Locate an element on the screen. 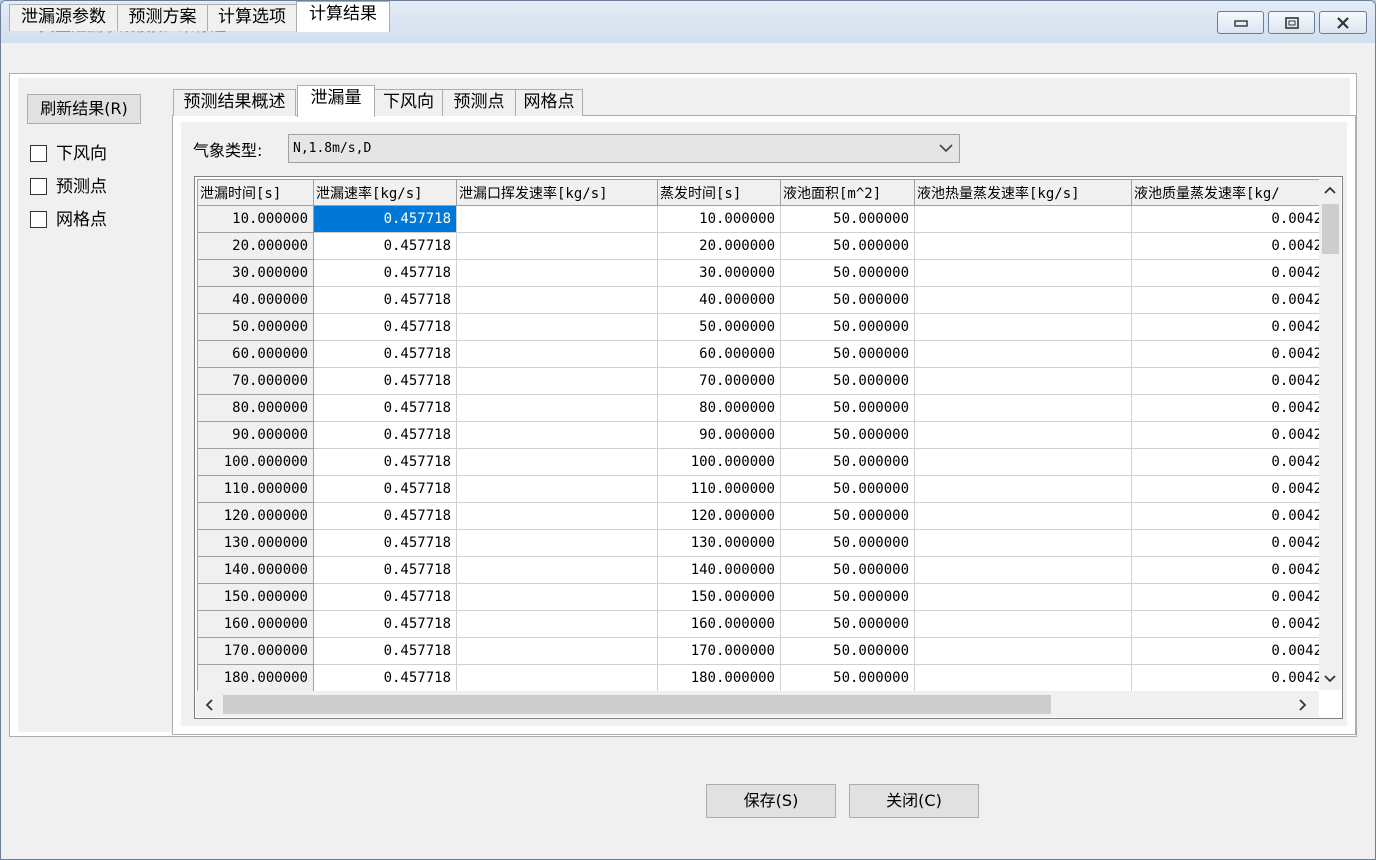 This screenshot has height=860, width=1376. table-cell: 10.000000 is located at coordinates (719, 219).